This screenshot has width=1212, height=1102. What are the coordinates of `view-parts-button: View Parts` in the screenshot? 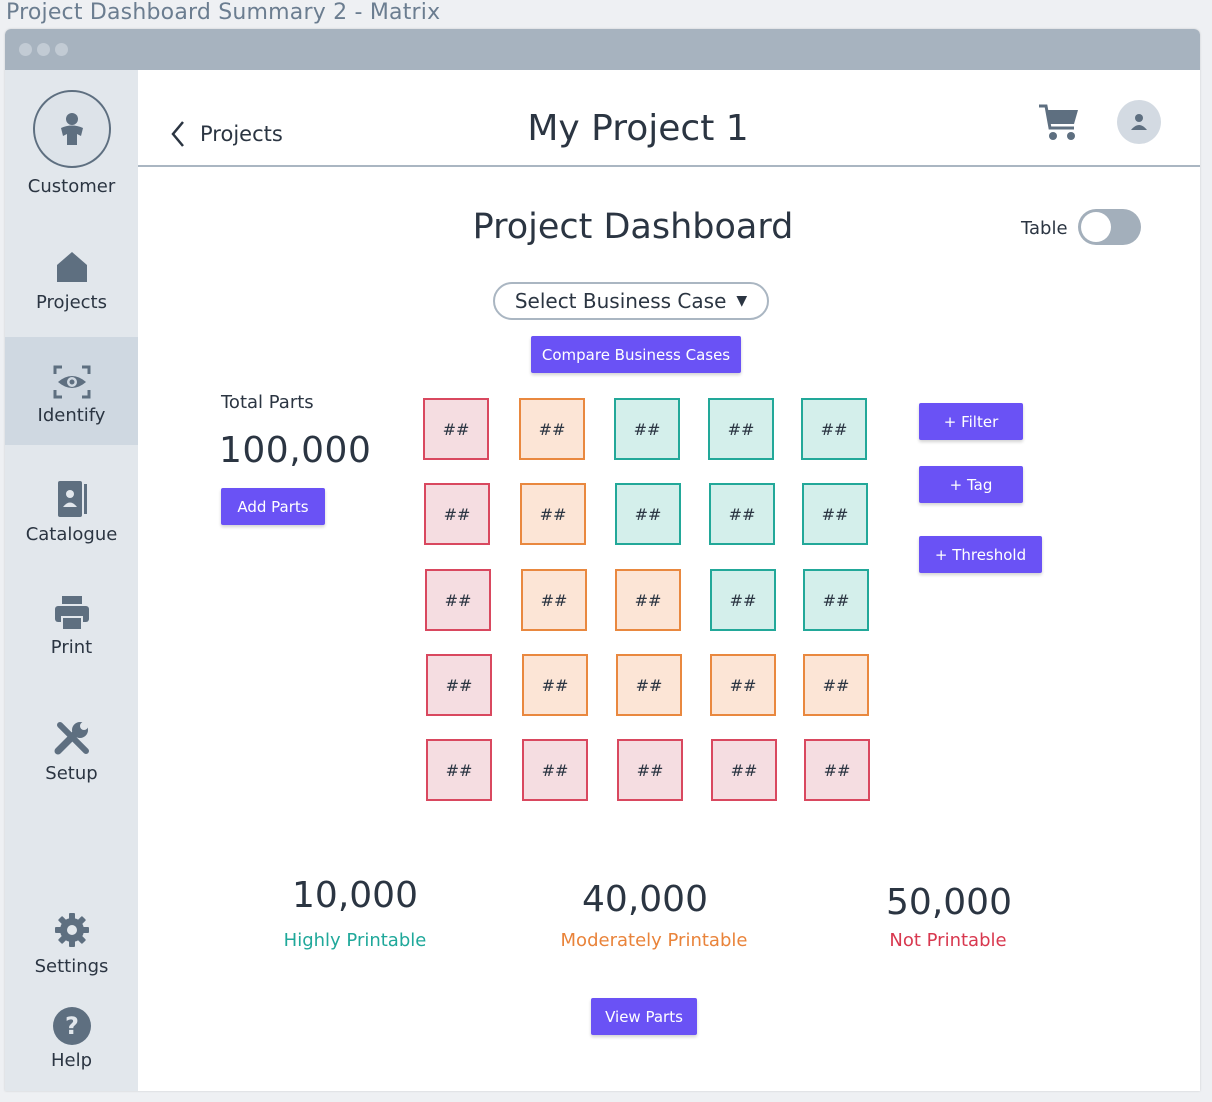 It's located at (644, 1016).